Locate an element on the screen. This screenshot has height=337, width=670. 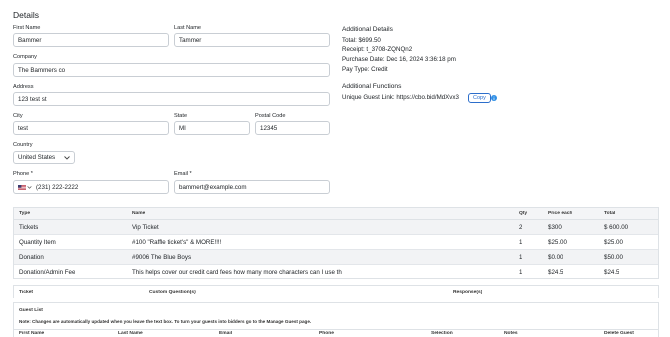
phone-label: Phone * is located at coordinates (23, 174).